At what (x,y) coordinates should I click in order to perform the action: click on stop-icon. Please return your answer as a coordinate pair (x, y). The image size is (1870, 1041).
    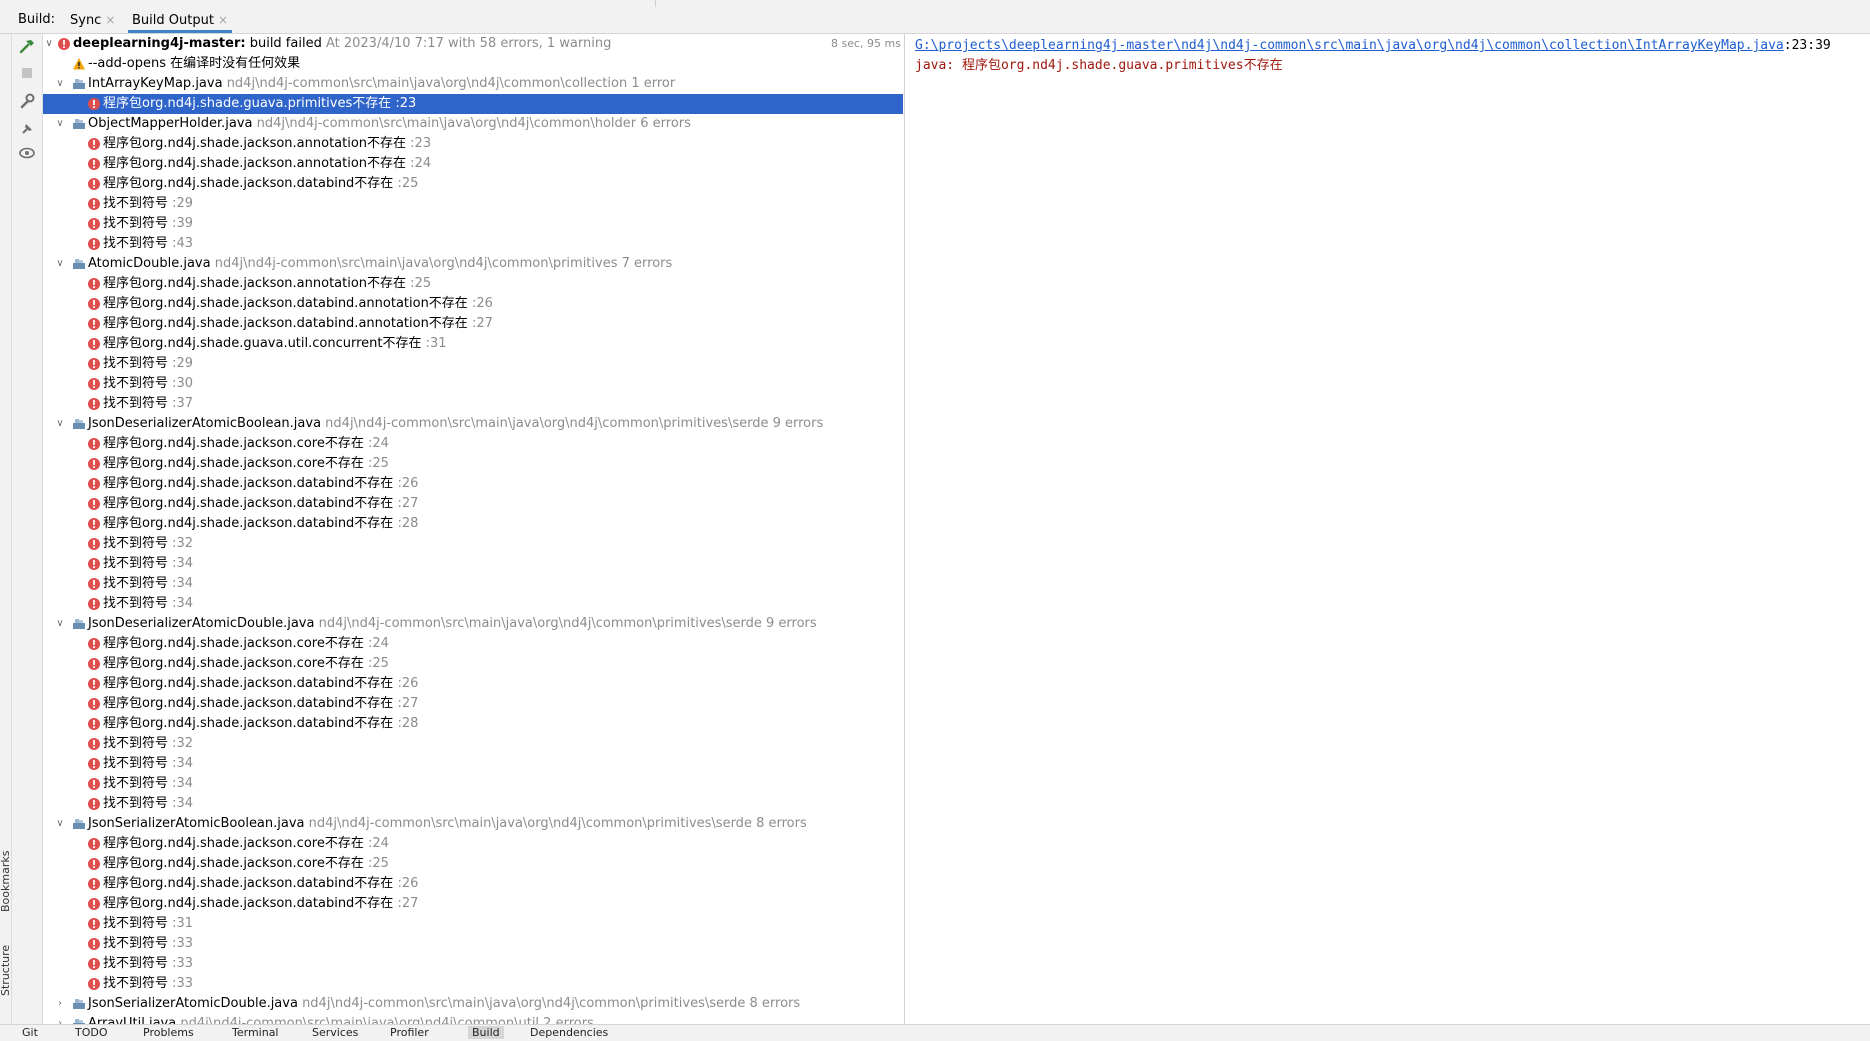
    Looking at the image, I should click on (27, 73).